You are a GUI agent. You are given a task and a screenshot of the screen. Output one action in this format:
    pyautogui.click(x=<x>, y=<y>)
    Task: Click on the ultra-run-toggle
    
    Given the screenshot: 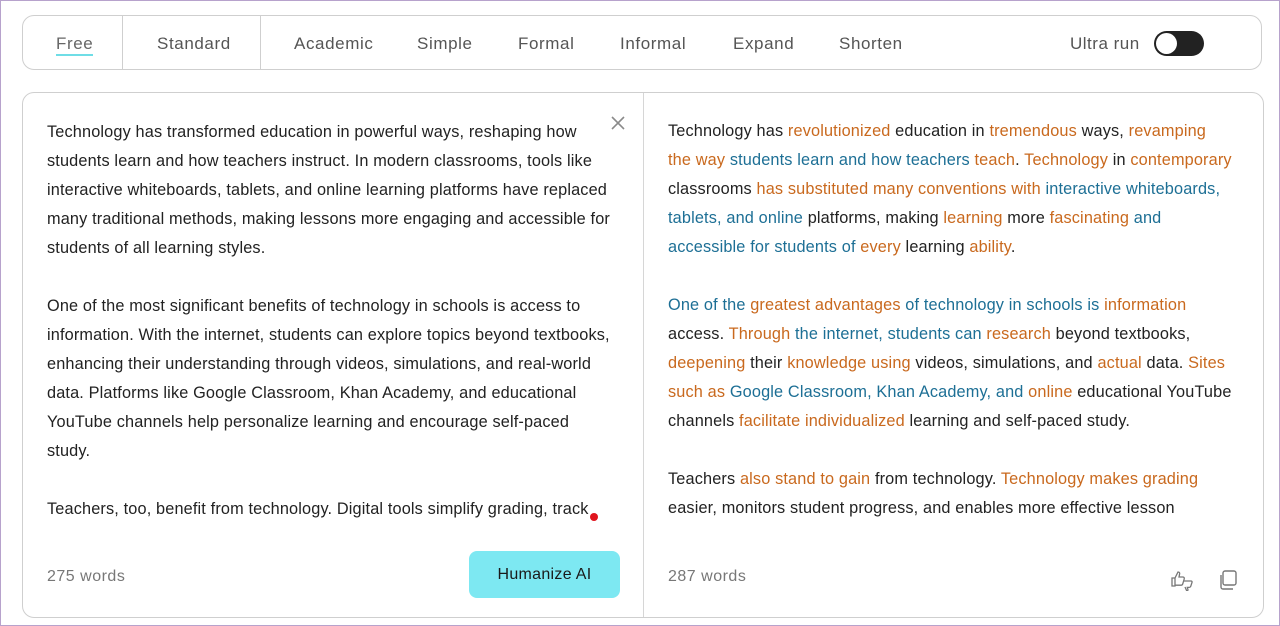 What is the action you would take?
    pyautogui.click(x=1179, y=43)
    